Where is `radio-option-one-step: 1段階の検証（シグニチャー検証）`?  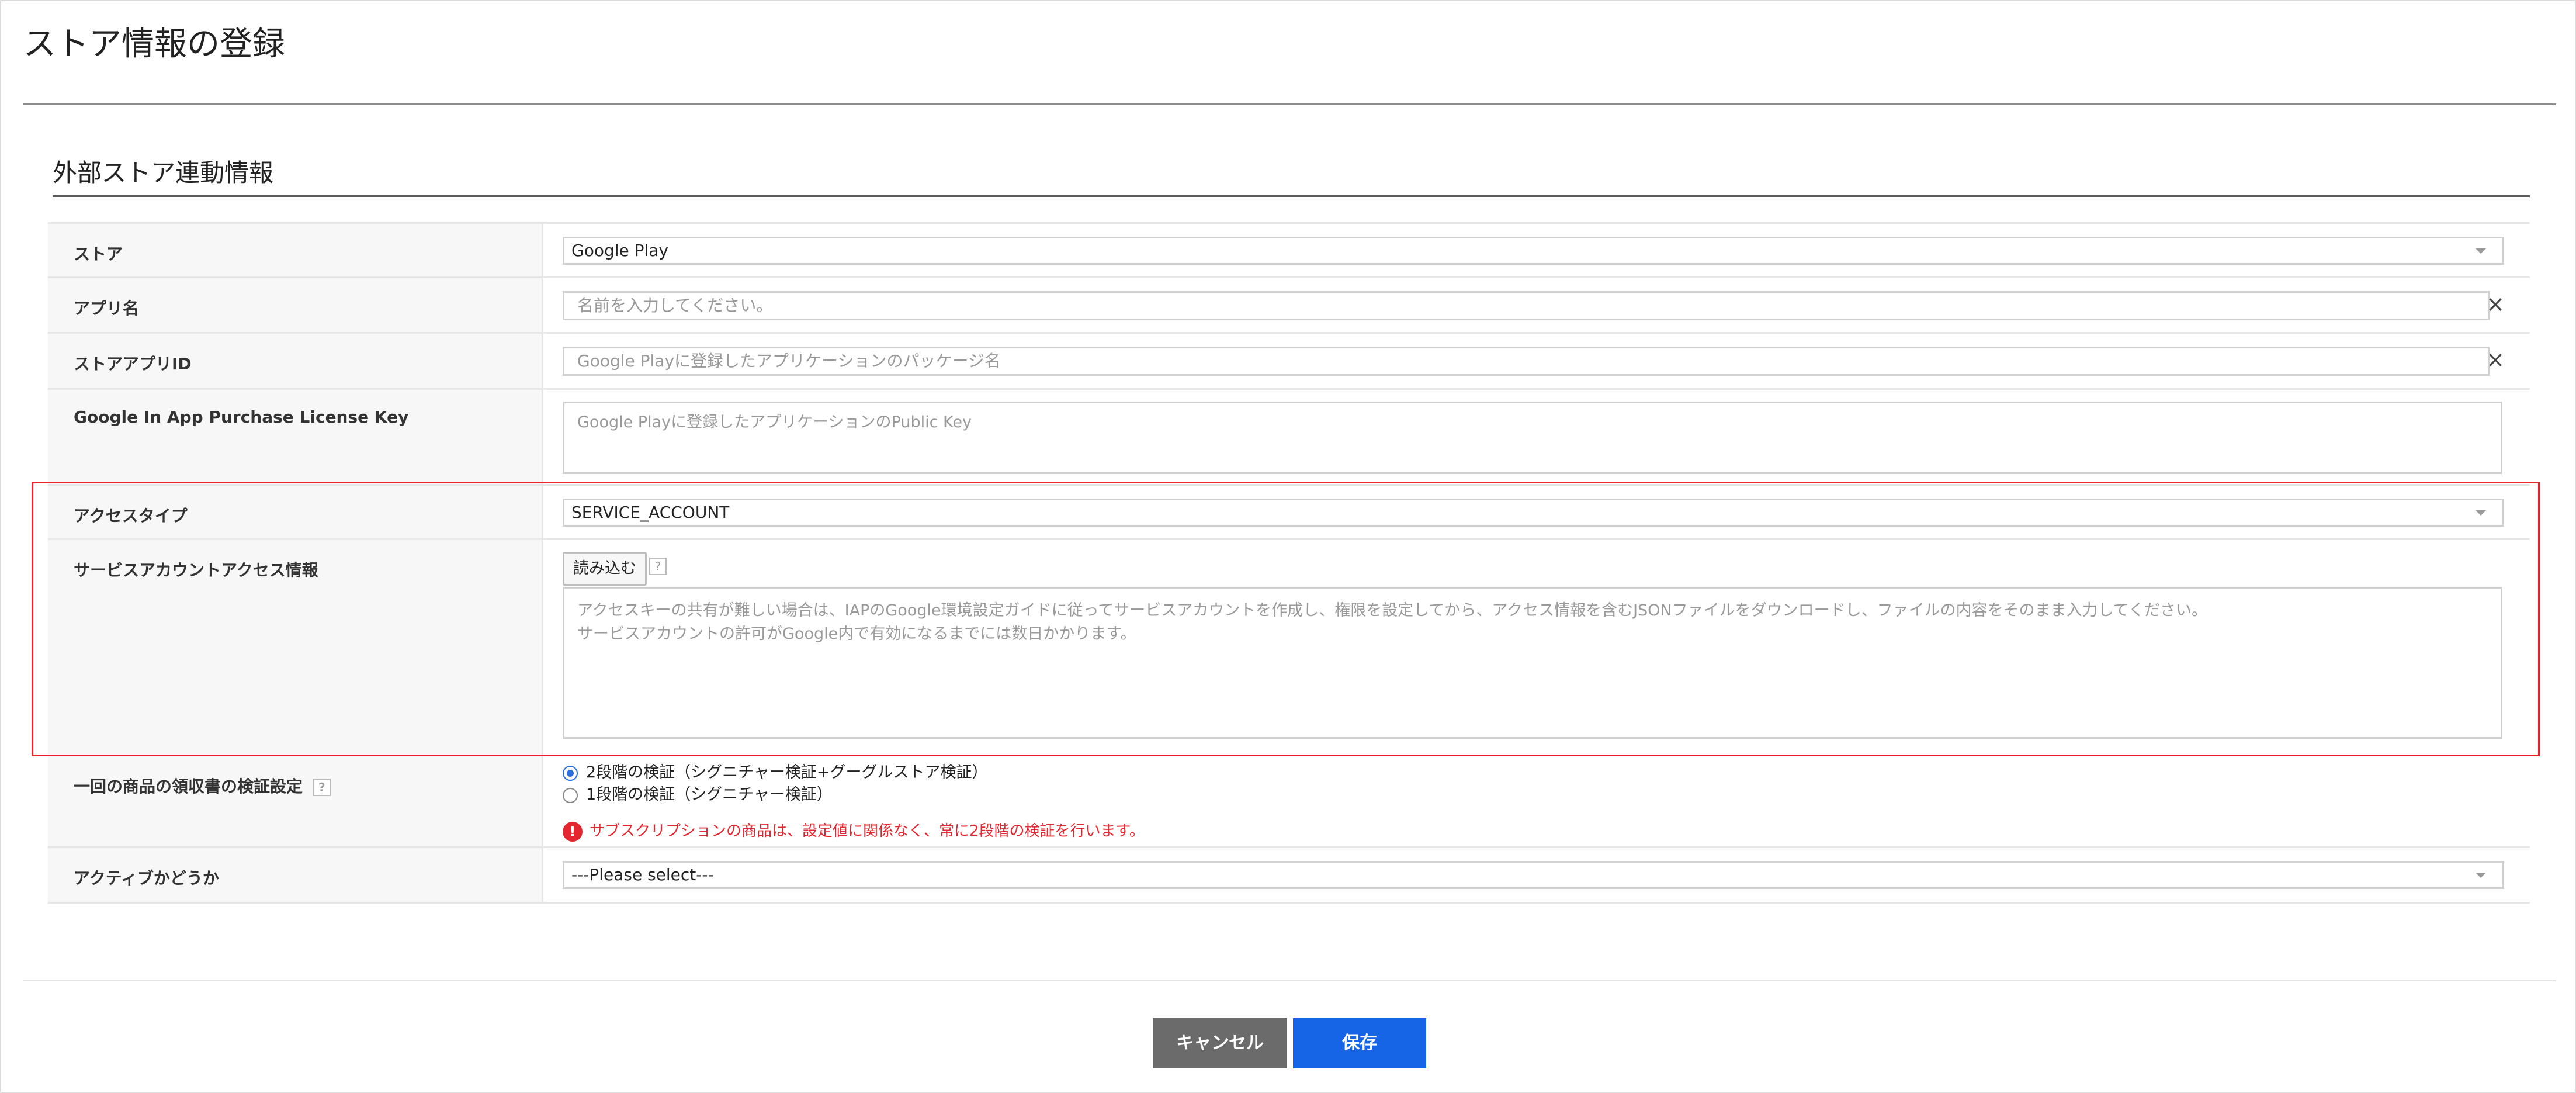 radio-option-one-step: 1段階の検証（シグニチャー検証） is located at coordinates (698, 794).